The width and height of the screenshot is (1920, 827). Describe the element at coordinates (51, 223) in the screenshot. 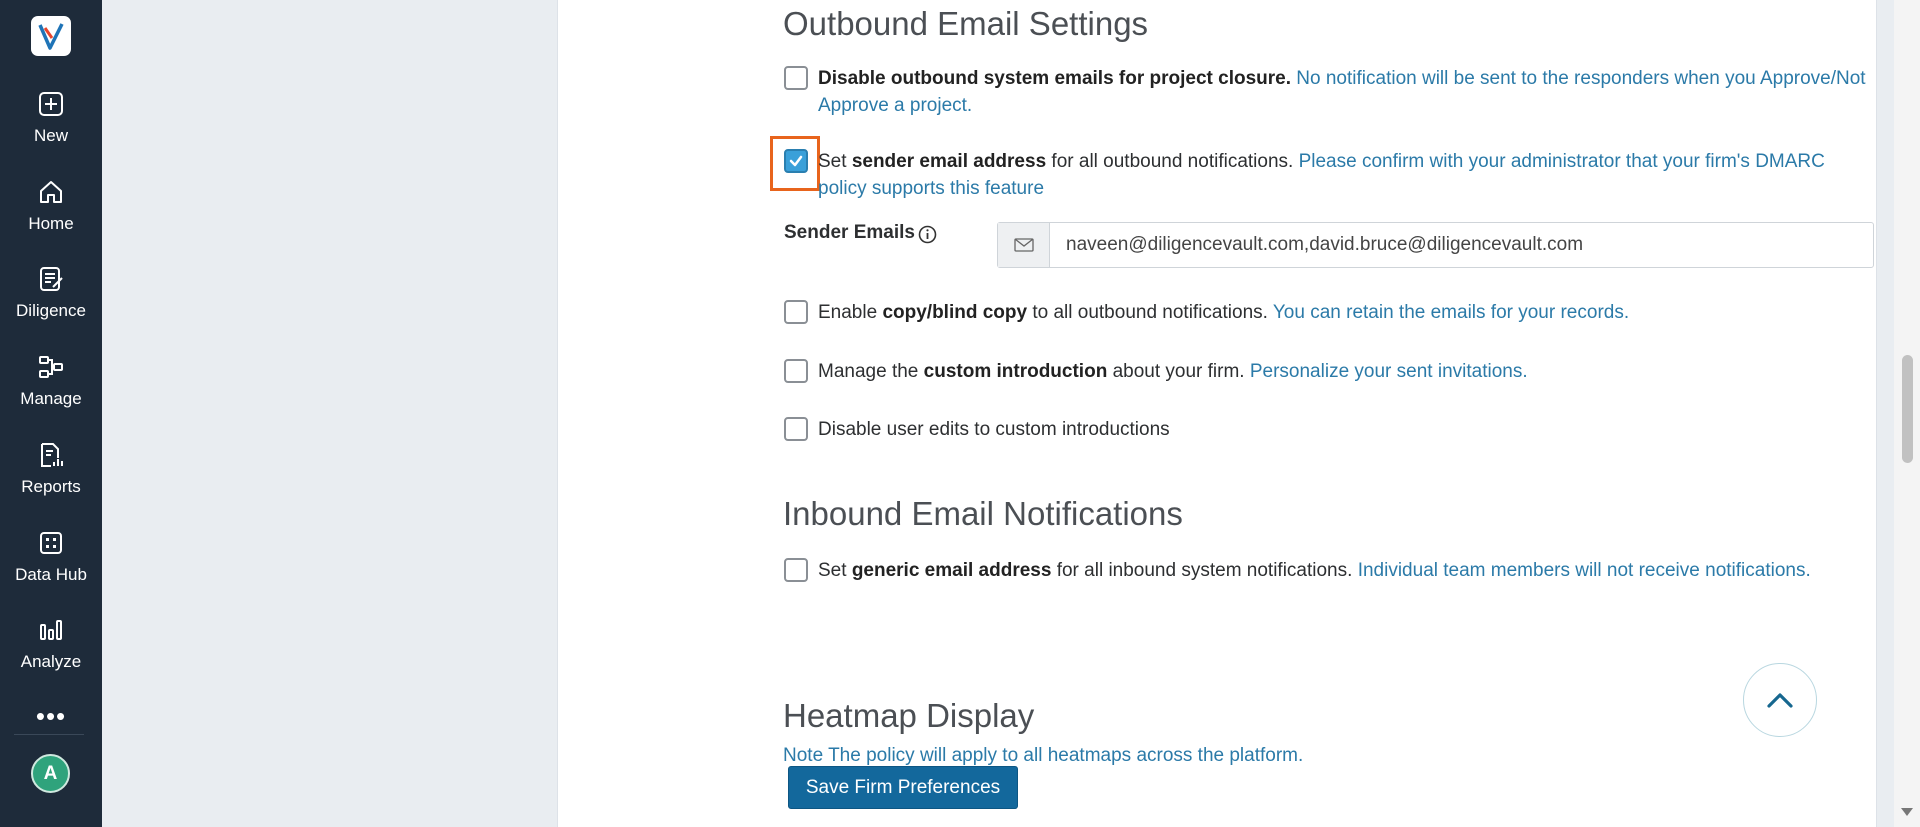

I see `nav-home-label: Home` at that location.